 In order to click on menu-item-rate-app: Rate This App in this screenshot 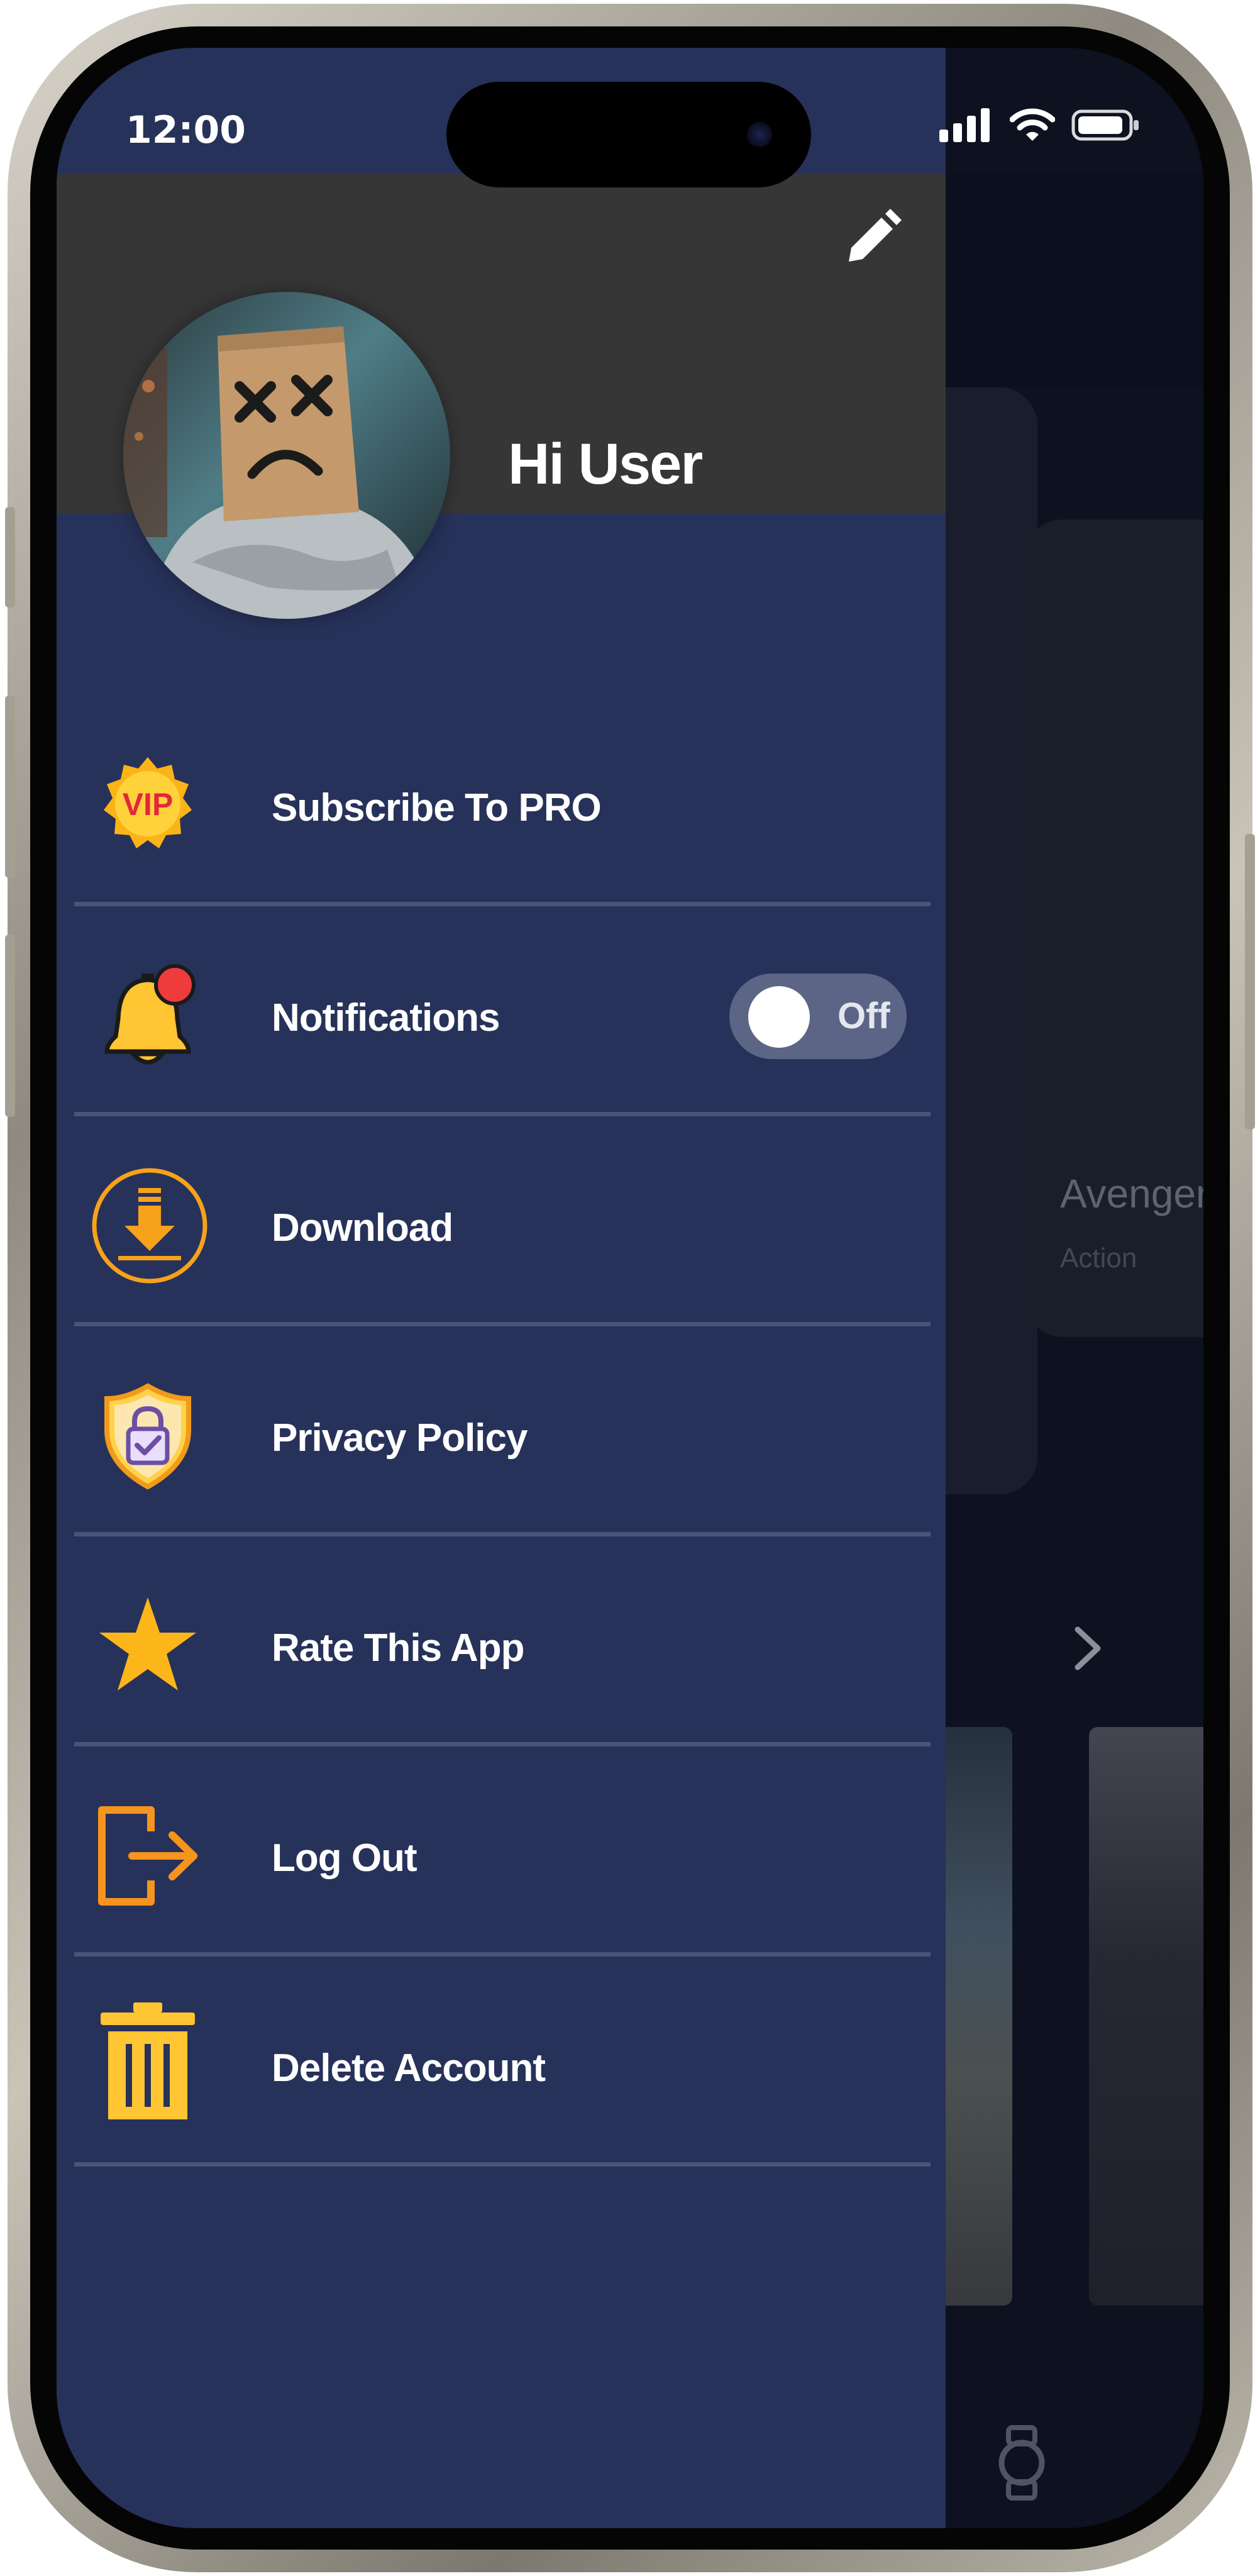, I will do `click(502, 1646)`.